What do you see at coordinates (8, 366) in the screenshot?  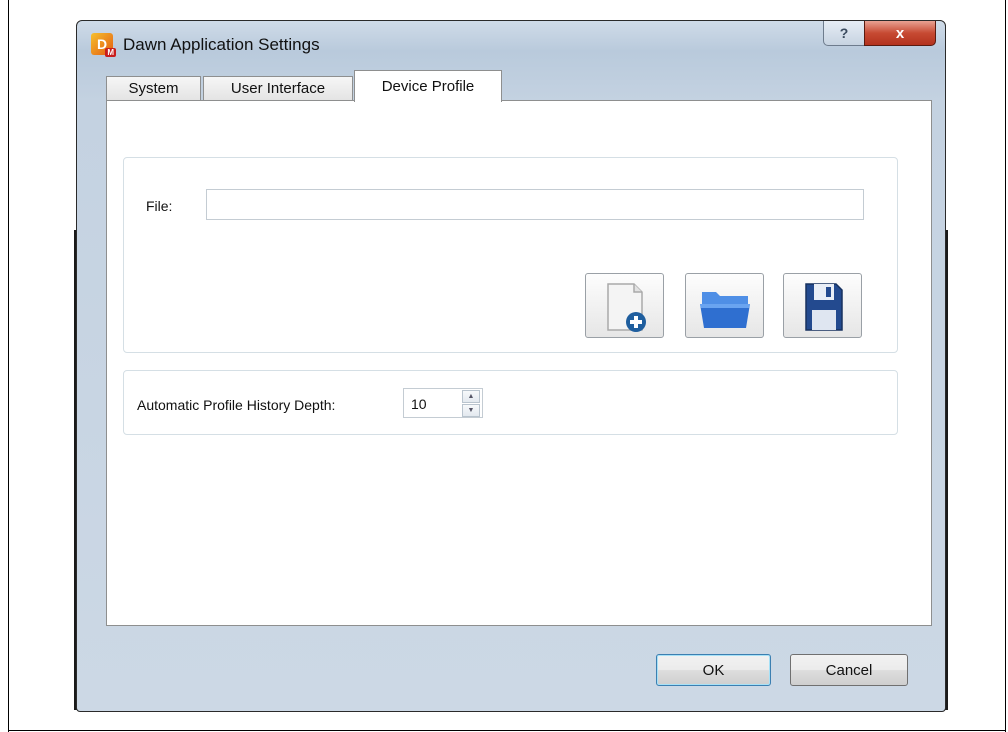 I see `page-border-left` at bounding box center [8, 366].